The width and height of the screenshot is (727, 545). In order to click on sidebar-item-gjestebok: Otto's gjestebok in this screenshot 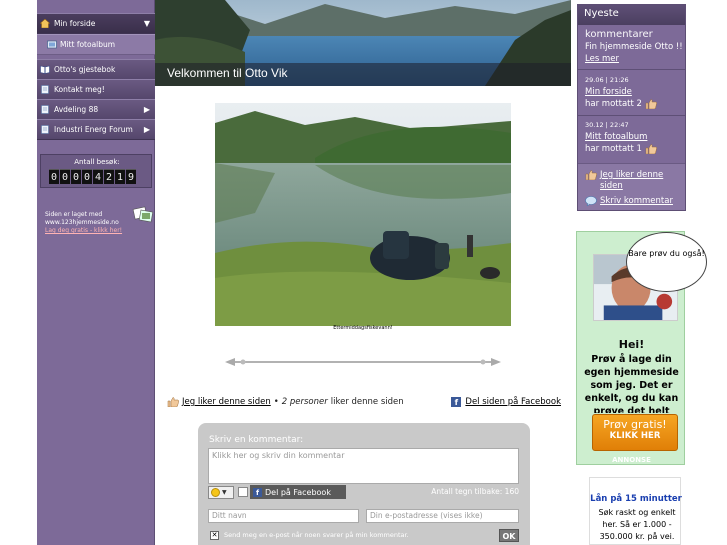, I will do `click(96, 69)`.